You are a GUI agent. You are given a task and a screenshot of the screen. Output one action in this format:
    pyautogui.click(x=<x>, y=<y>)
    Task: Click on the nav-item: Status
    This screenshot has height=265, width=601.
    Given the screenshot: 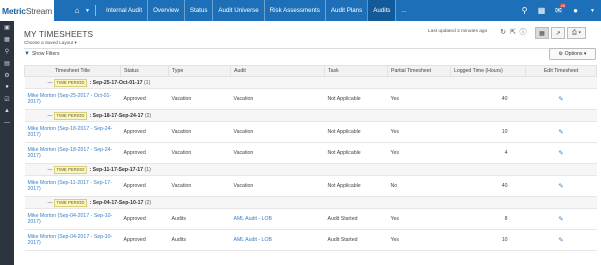 What is the action you would take?
    pyautogui.click(x=198, y=10)
    